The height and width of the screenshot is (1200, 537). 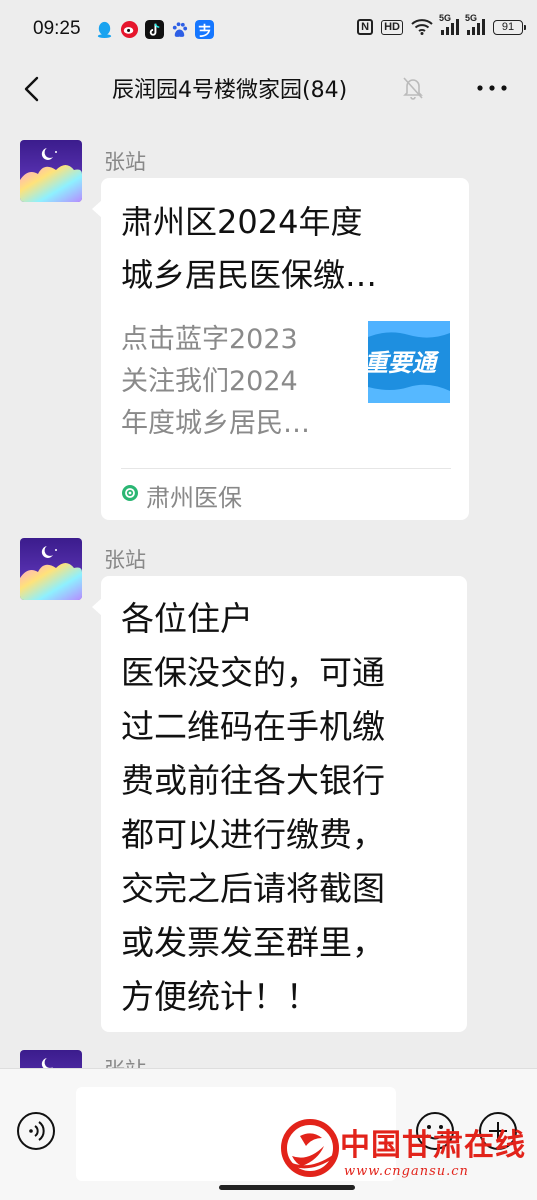 I want to click on more-dots-icon, so click(x=492, y=88).